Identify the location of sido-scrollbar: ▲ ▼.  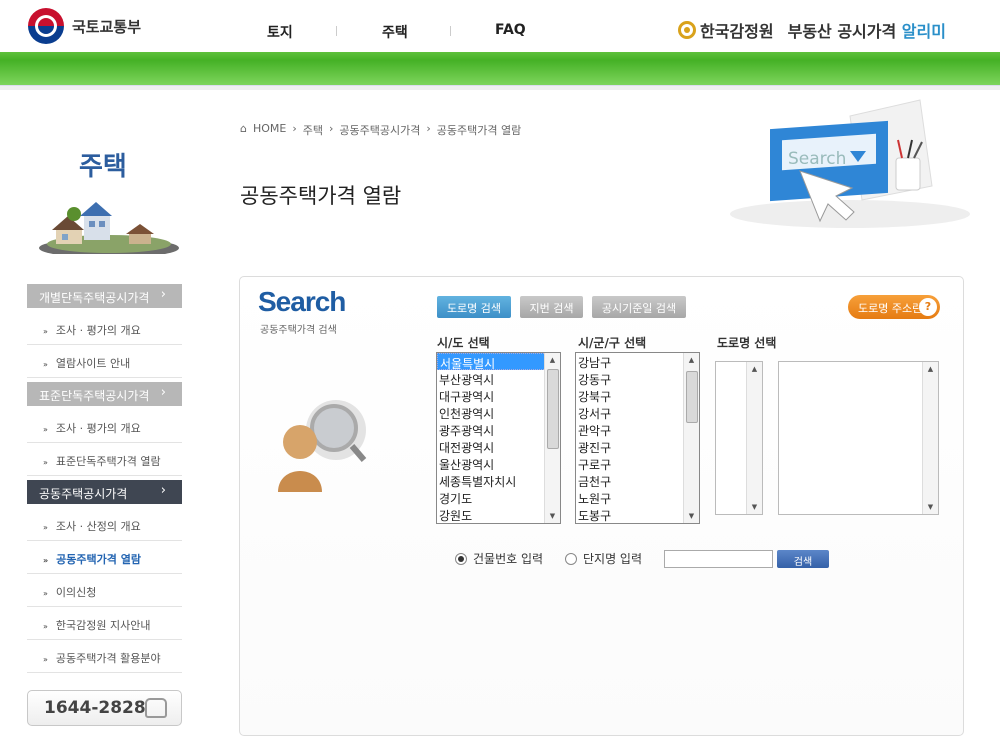
(552, 438).